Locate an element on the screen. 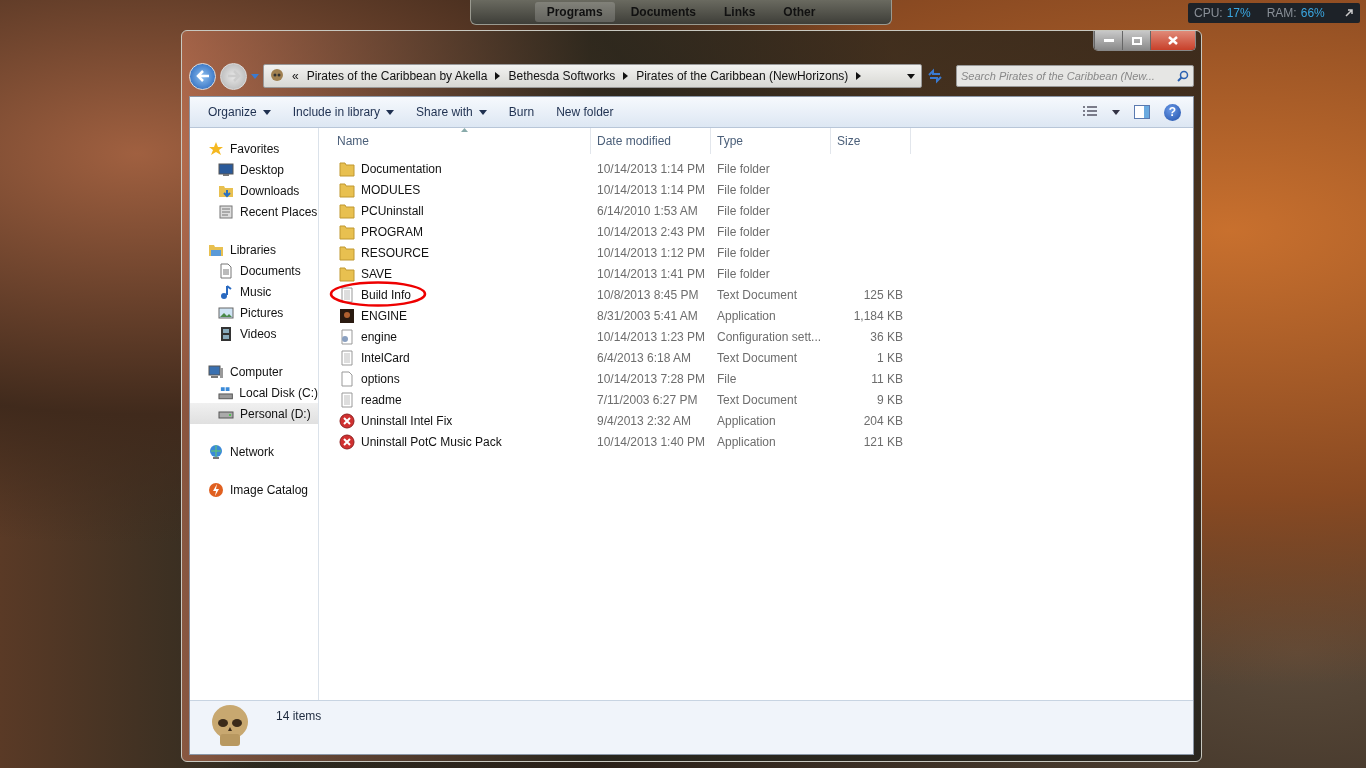 The image size is (1366, 768). toolbar-button: Include in library is located at coordinates (343, 112).